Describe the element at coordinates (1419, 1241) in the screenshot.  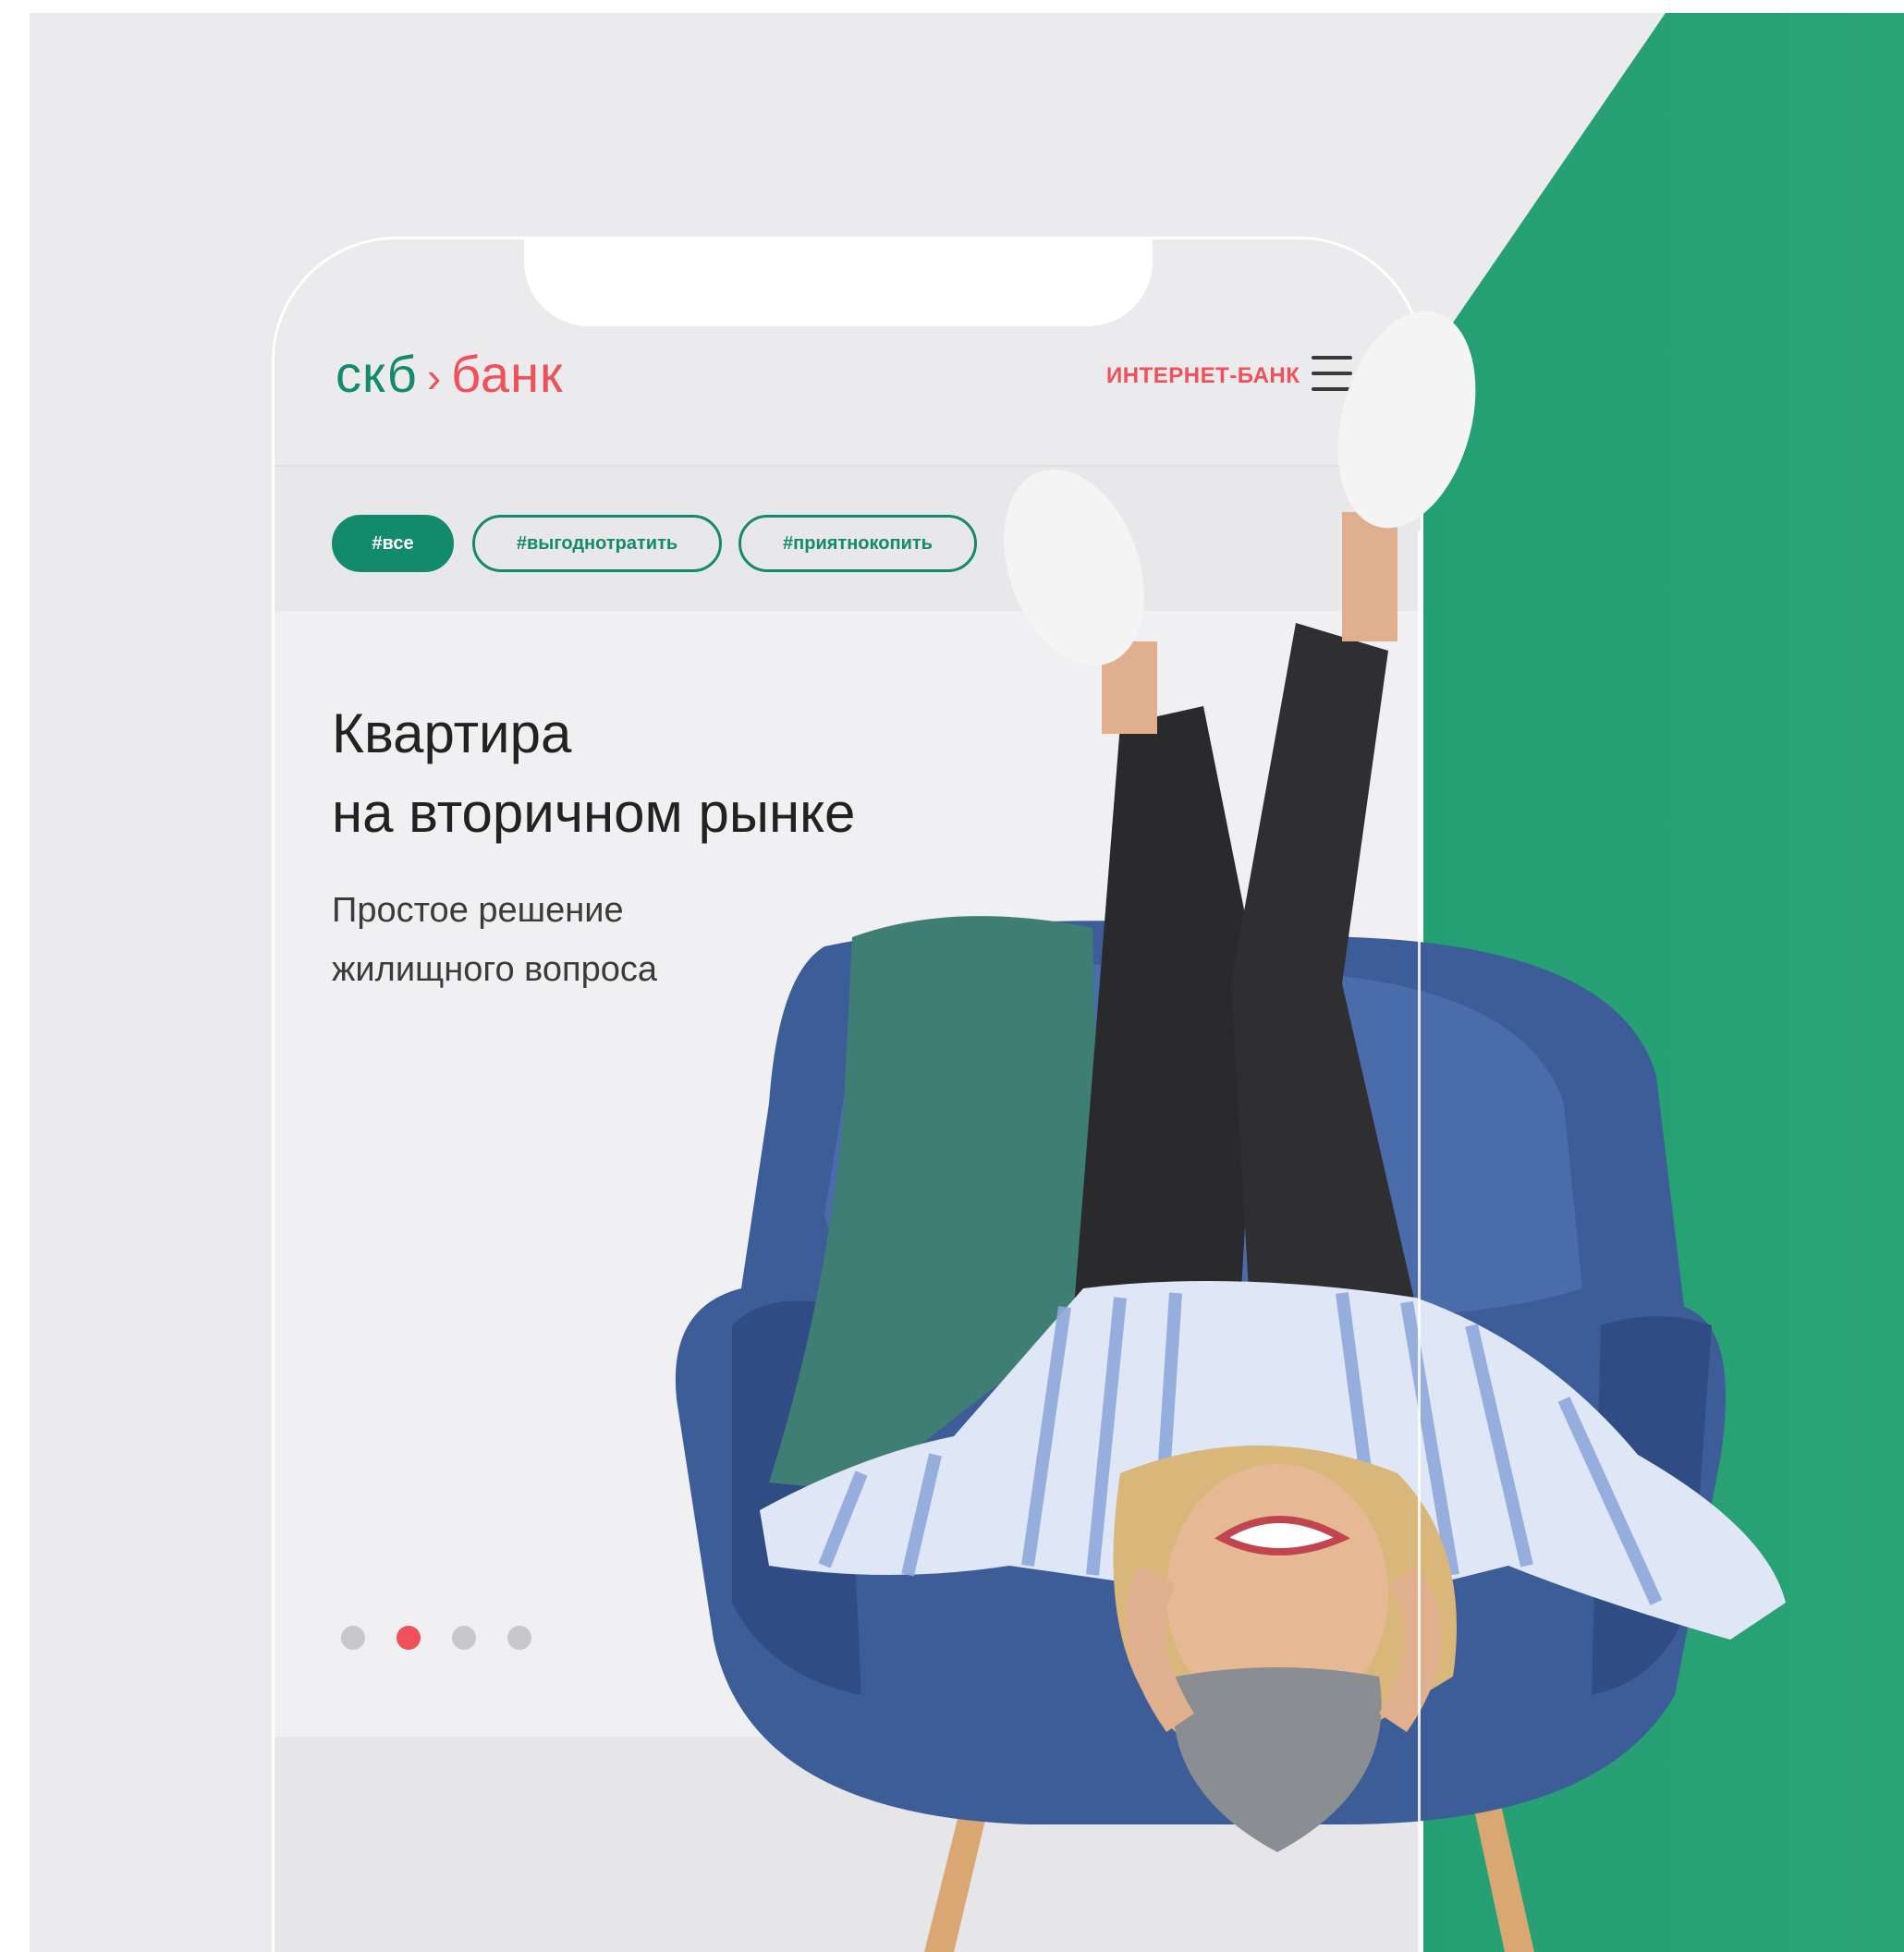
I see `phone-frame-edge` at that location.